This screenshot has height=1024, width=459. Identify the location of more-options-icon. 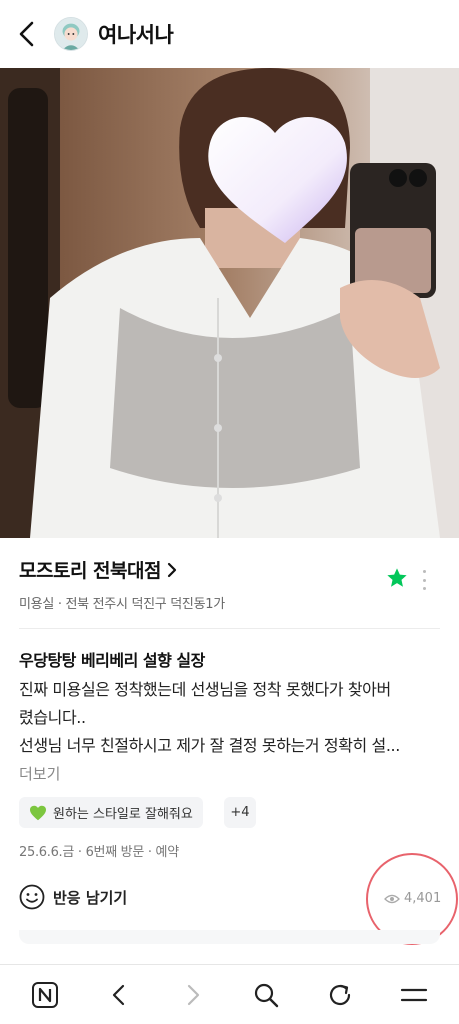
(424, 580).